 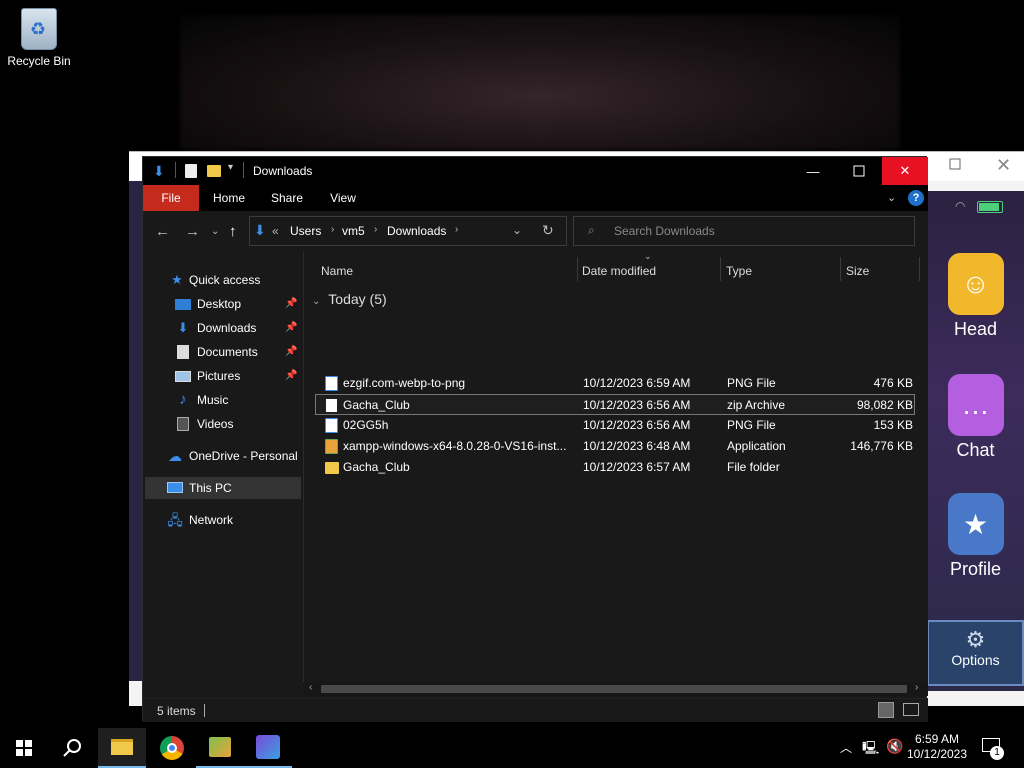 I want to click on game-side-panel: ◠ ☺ Head … Chat ★ Profile, so click(x=975, y=441).